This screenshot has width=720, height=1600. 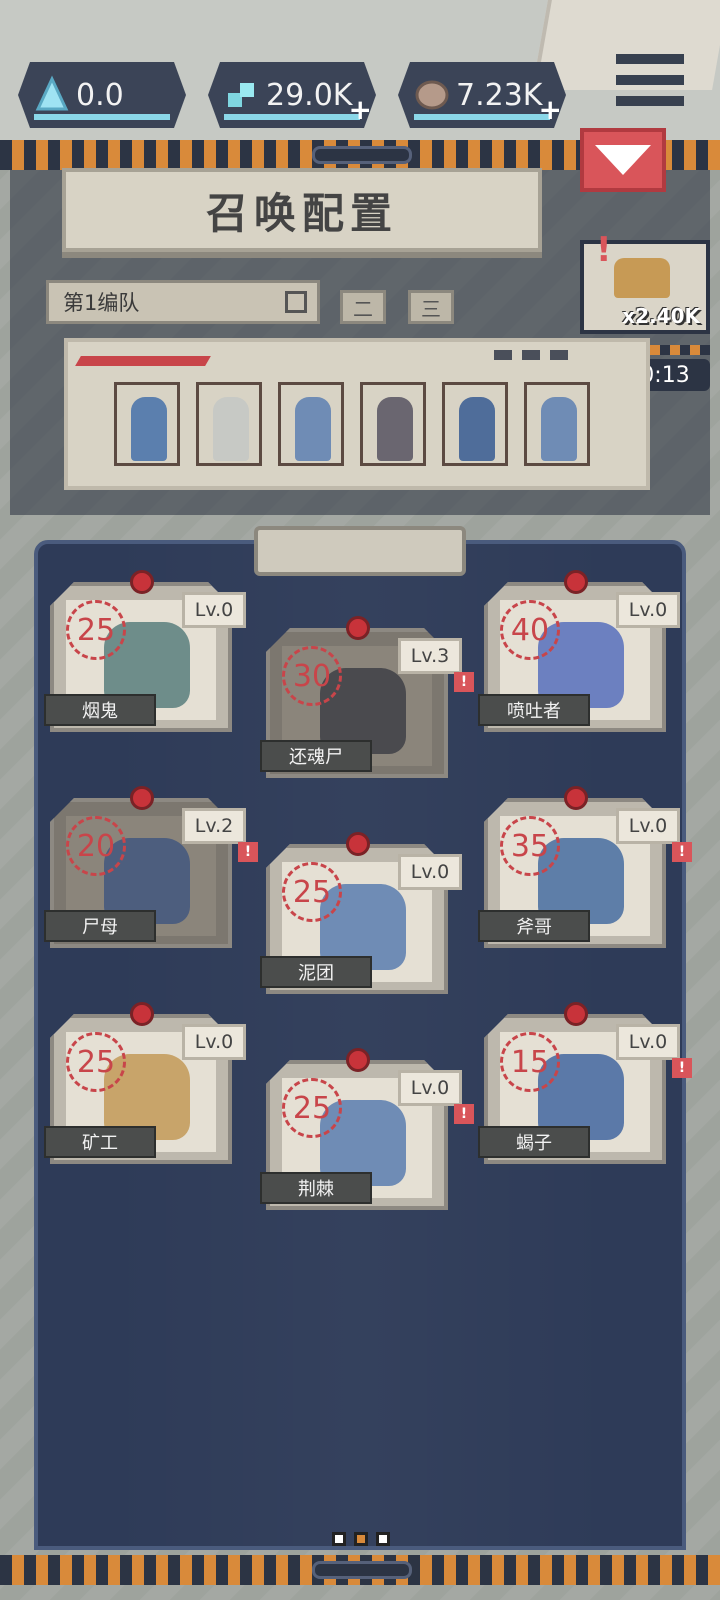 I want to click on monster-name: 斧哥, so click(x=534, y=926).